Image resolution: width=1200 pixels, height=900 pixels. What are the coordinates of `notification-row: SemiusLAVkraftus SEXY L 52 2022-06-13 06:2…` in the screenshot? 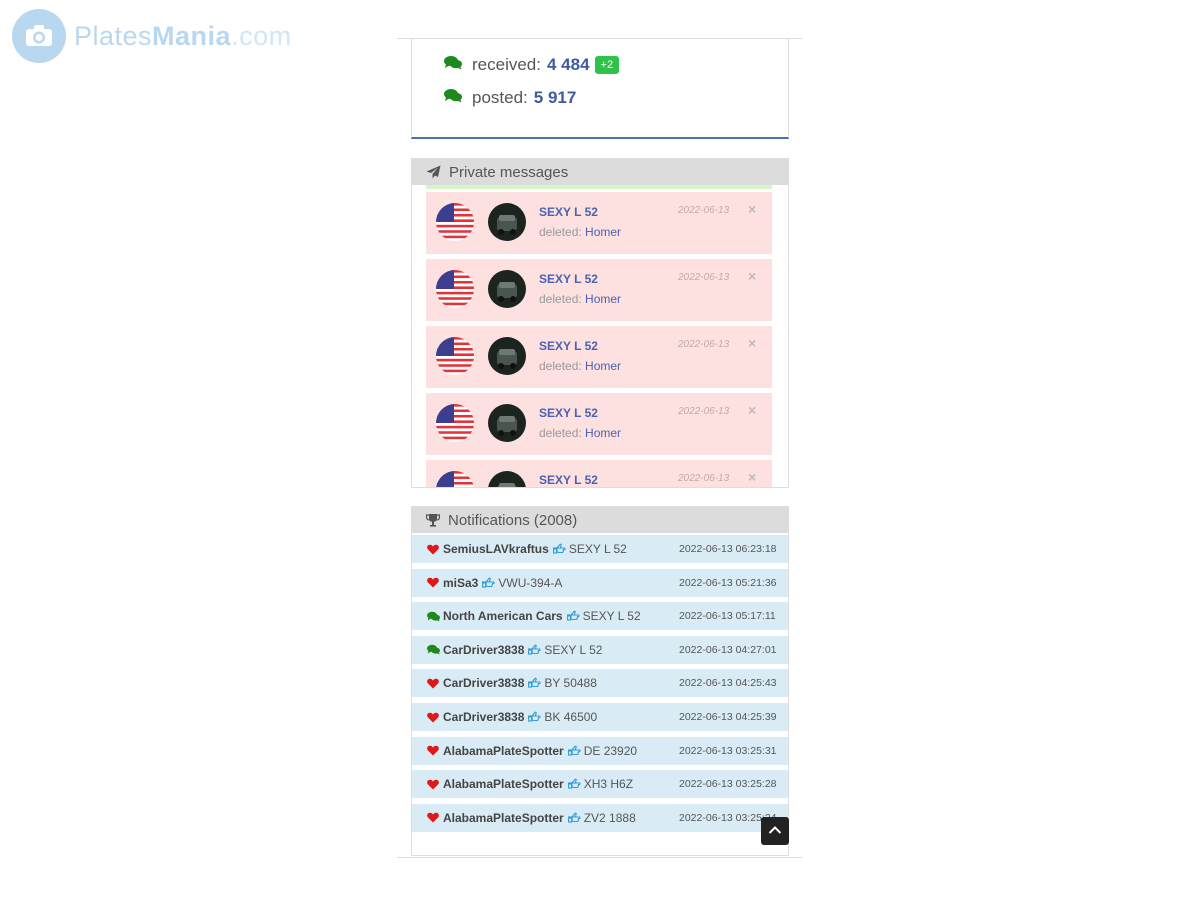 It's located at (600, 549).